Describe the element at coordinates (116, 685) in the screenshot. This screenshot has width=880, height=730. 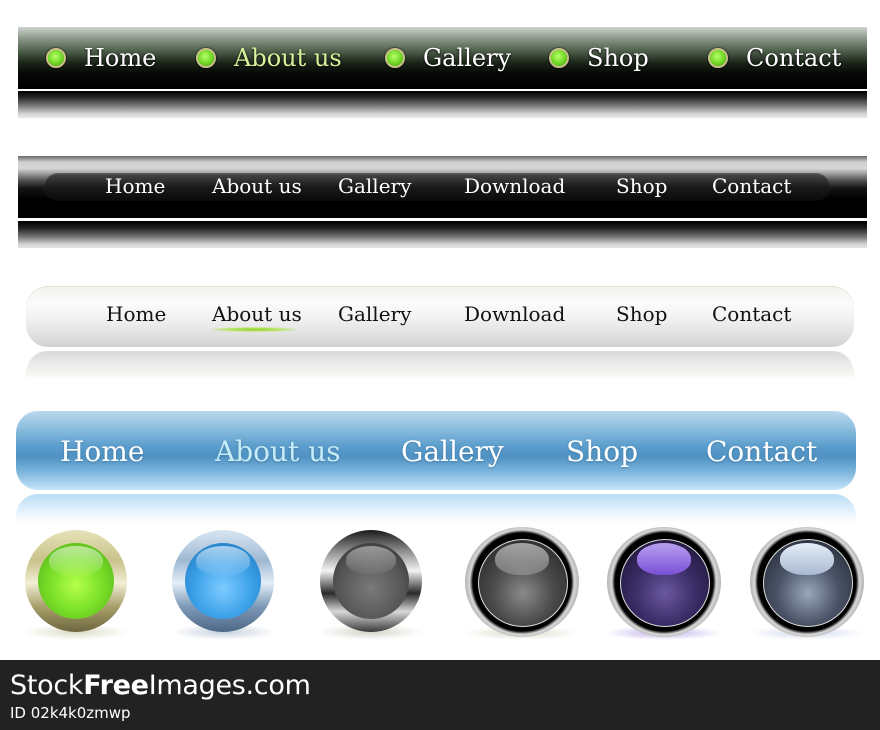
I see `brand-bold: Free` at that location.